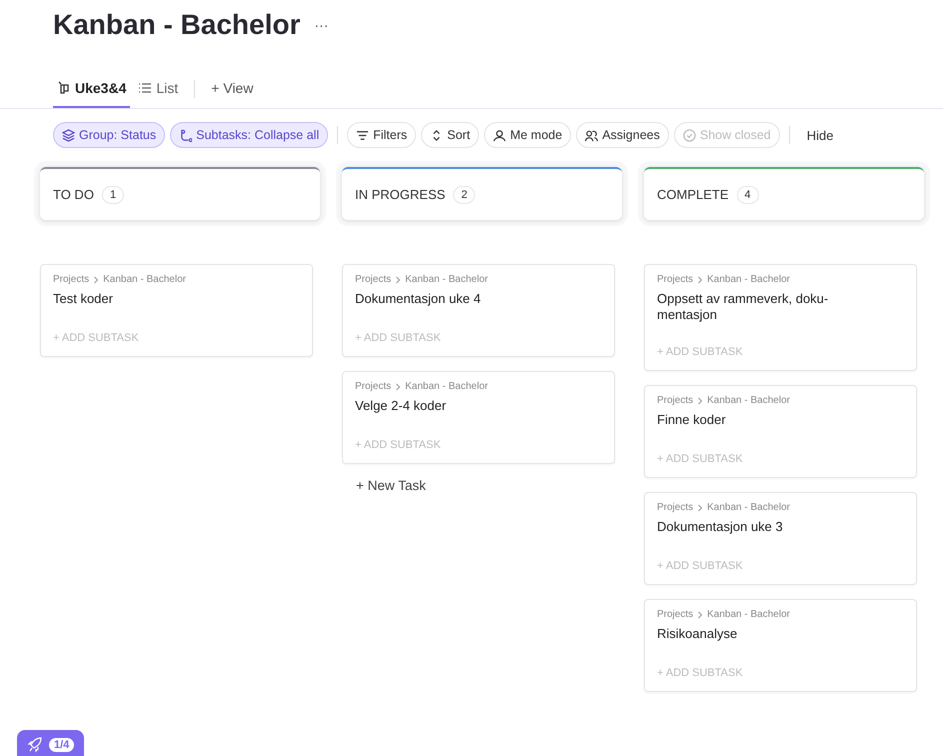  What do you see at coordinates (363, 135) in the screenshot?
I see `filter-icon` at bounding box center [363, 135].